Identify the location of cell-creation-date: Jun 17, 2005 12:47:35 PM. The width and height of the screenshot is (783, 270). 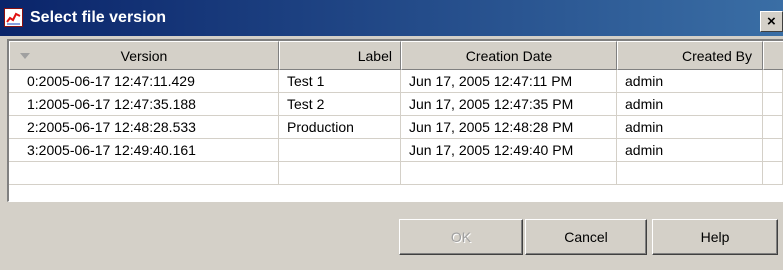
(509, 104).